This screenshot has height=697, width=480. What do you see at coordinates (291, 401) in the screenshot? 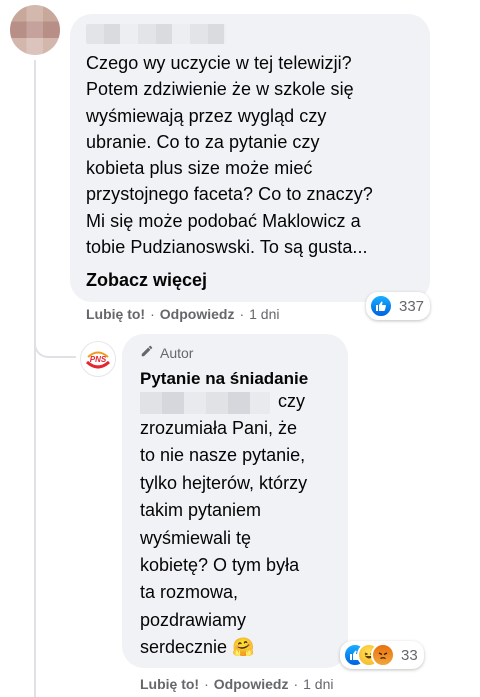
I see `reply-first-line-tail: czy` at bounding box center [291, 401].